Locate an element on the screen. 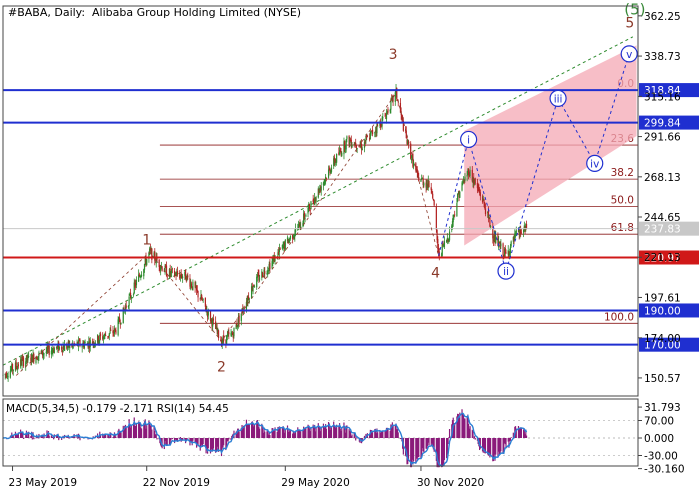  y-tick-label: 268.13 is located at coordinates (662, 178).